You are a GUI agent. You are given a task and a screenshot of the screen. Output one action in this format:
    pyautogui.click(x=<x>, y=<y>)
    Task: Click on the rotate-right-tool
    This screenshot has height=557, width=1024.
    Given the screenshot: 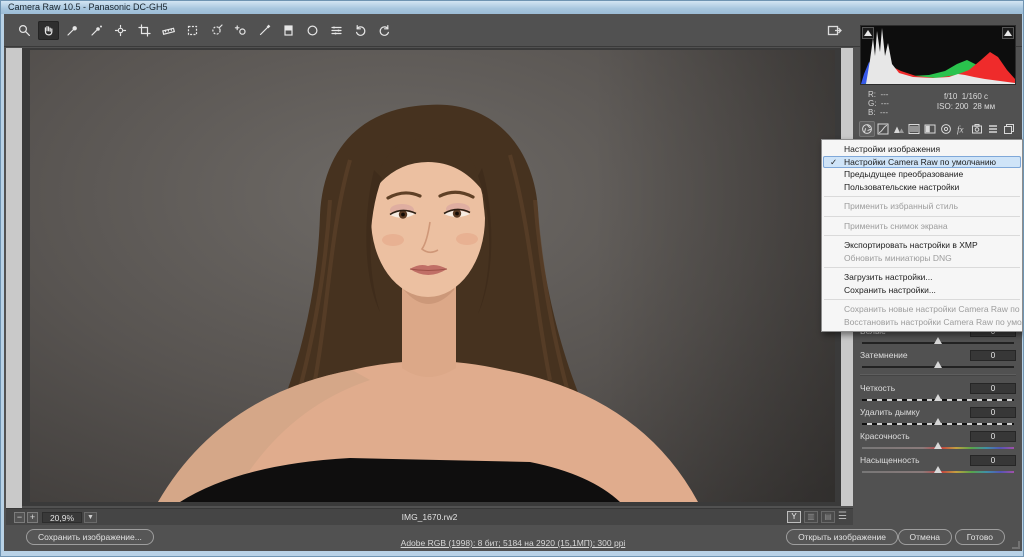 What is the action you would take?
    pyautogui.click(x=384, y=30)
    